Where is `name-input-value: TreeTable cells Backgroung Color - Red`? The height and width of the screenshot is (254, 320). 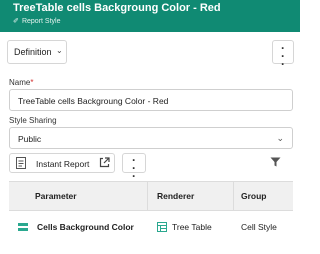 name-input-value: TreeTable cells Backgroung Color - Red is located at coordinates (93, 101).